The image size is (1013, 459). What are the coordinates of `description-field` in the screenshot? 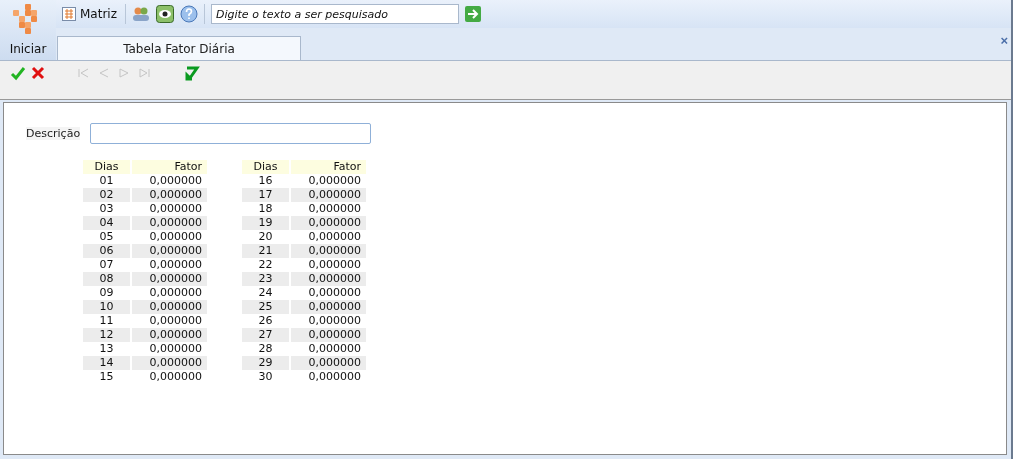 It's located at (231, 133).